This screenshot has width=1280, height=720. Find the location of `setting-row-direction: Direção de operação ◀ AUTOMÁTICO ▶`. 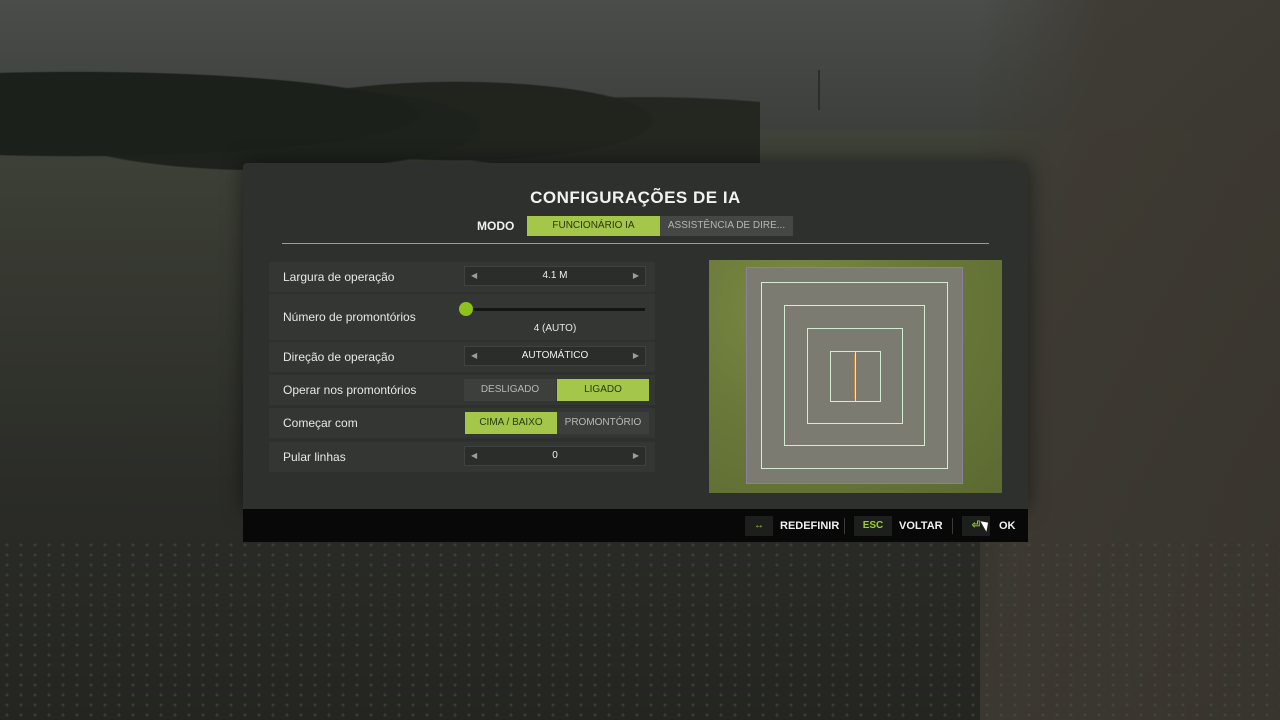

setting-row-direction: Direção de operação ◀ AUTOMÁTICO ▶ is located at coordinates (462, 357).